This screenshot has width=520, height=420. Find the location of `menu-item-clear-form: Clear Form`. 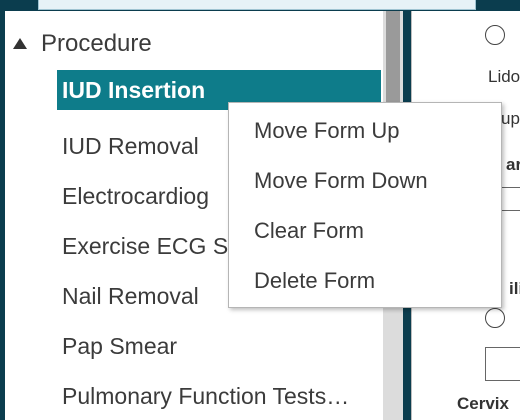

menu-item-clear-form: Clear Form is located at coordinates (365, 231).